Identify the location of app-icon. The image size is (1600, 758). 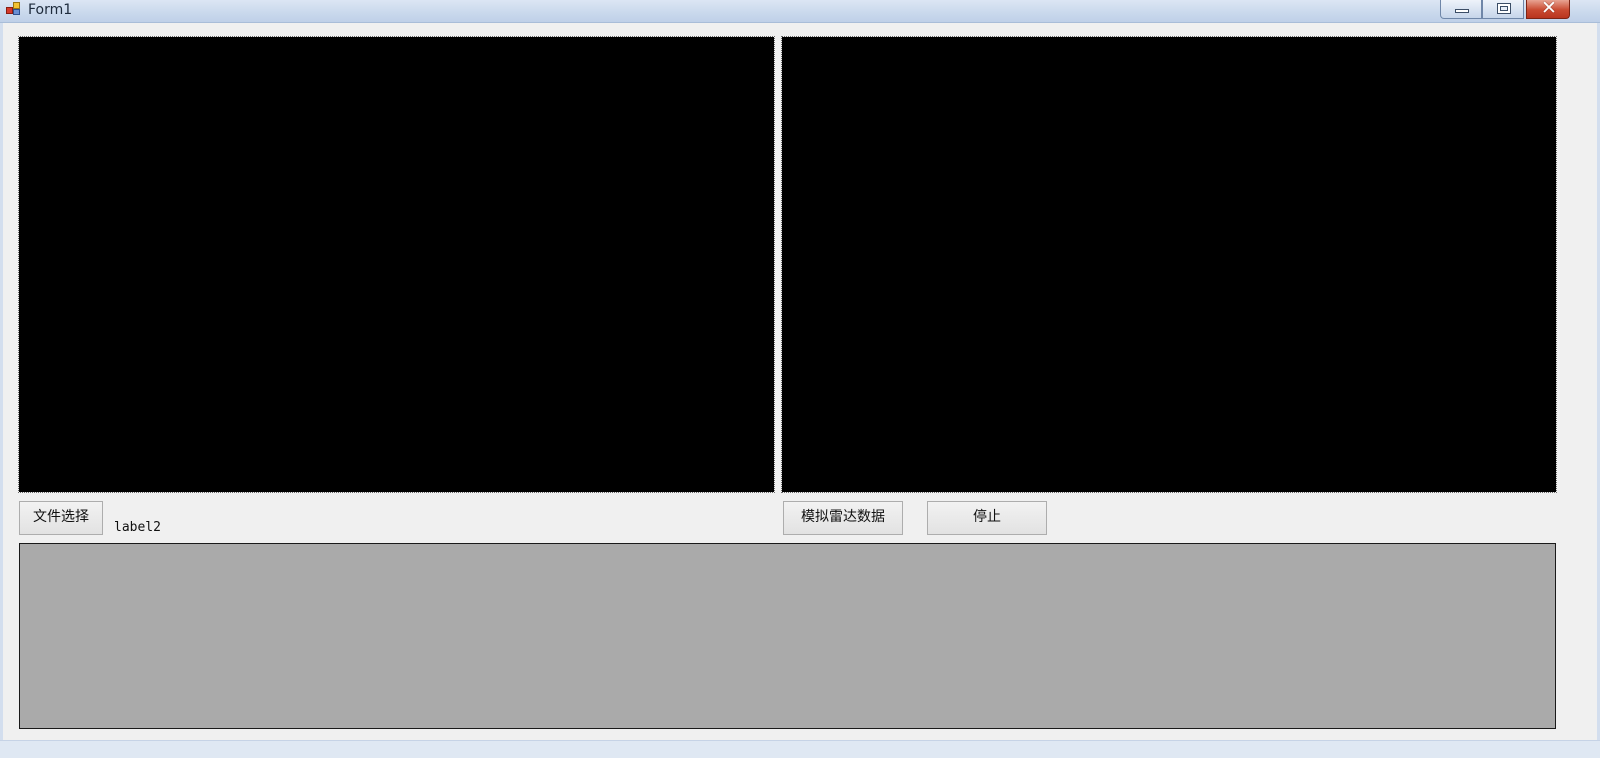
(14, 9).